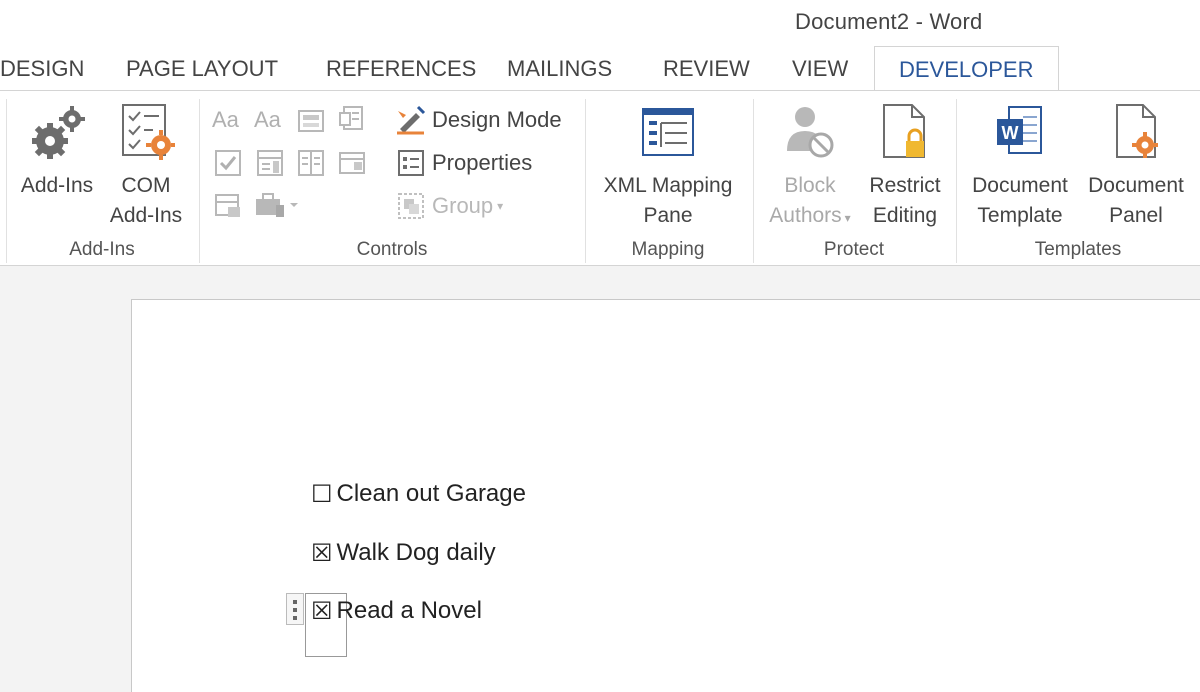 The width and height of the screenshot is (1200, 692). Describe the element at coordinates (146, 166) in the screenshot. I see `com-add-ins-button: COM Add-Ins` at that location.